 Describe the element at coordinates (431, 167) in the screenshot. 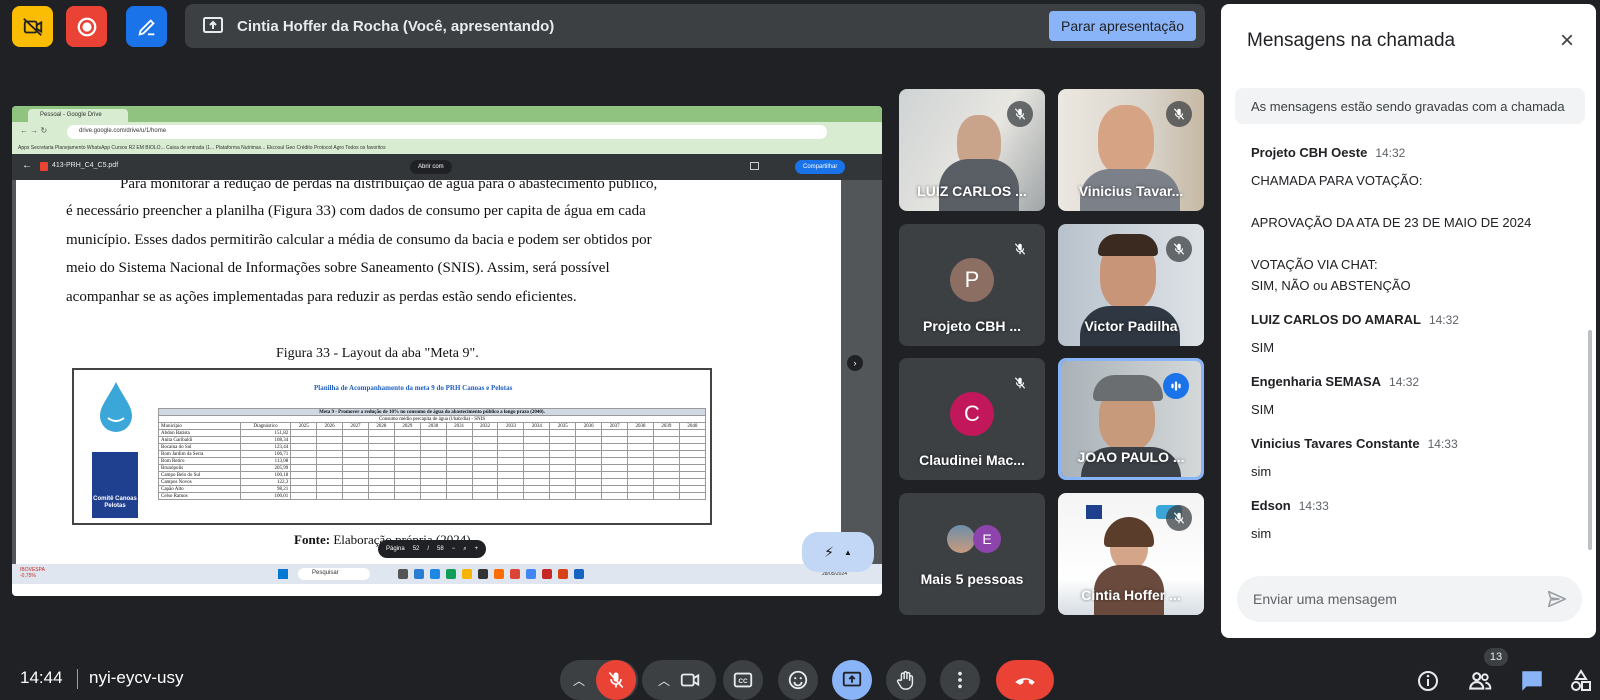

I see `open-with-button: Abrir com` at that location.